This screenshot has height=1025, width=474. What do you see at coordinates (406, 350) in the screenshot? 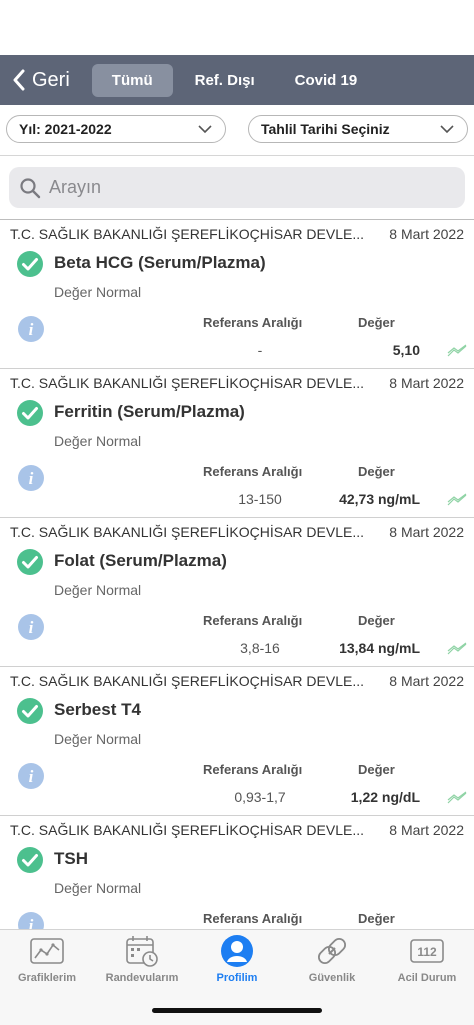
I see `result-value: 5,10` at bounding box center [406, 350].